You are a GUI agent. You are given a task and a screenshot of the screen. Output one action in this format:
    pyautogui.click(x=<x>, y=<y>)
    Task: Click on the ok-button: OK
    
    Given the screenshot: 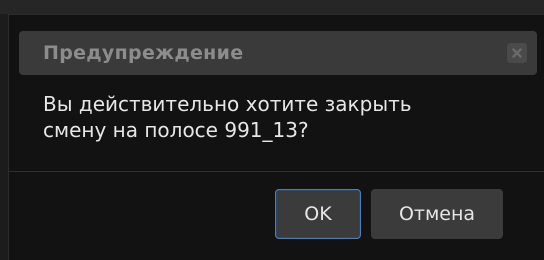 What is the action you would take?
    pyautogui.click(x=318, y=214)
    